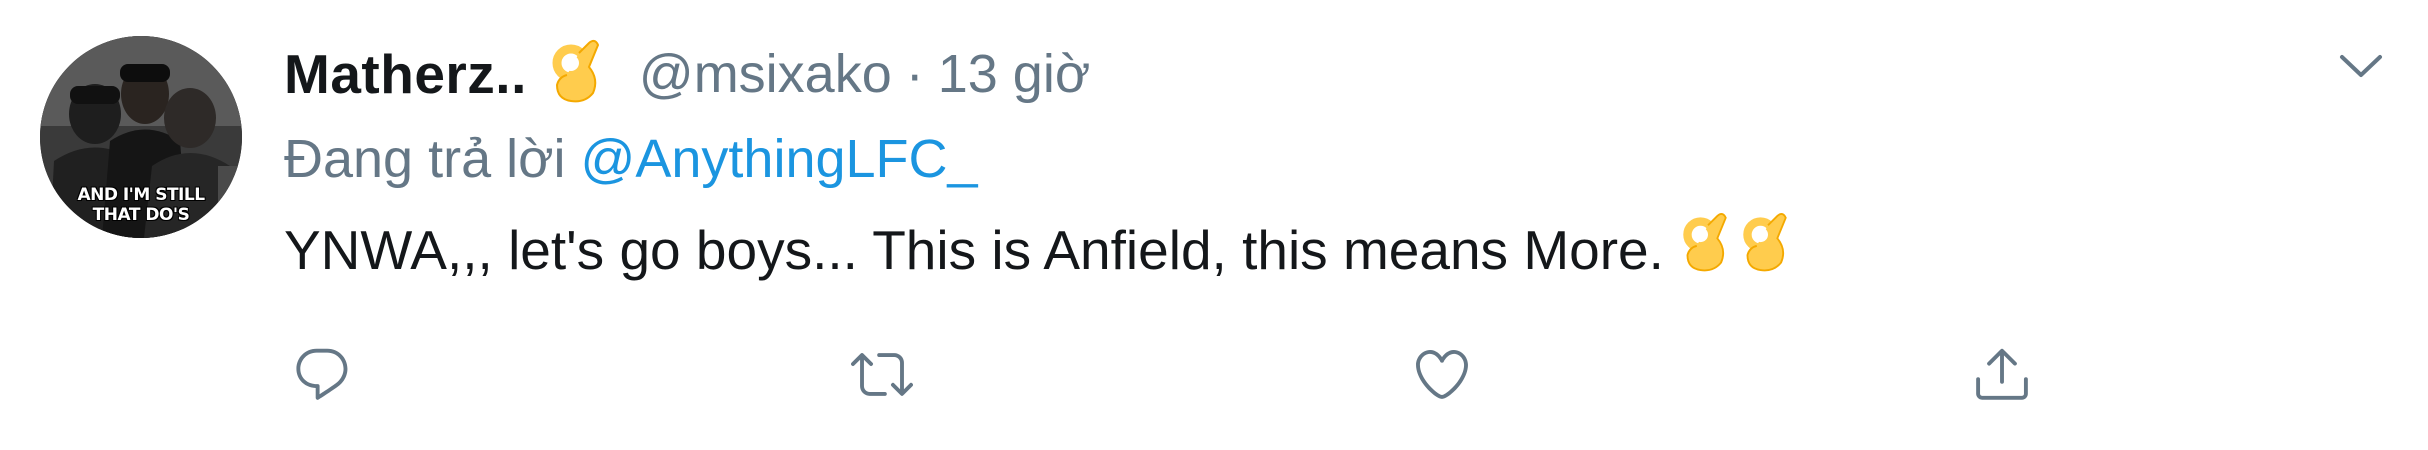  I want to click on reply-icon, so click(322, 374).